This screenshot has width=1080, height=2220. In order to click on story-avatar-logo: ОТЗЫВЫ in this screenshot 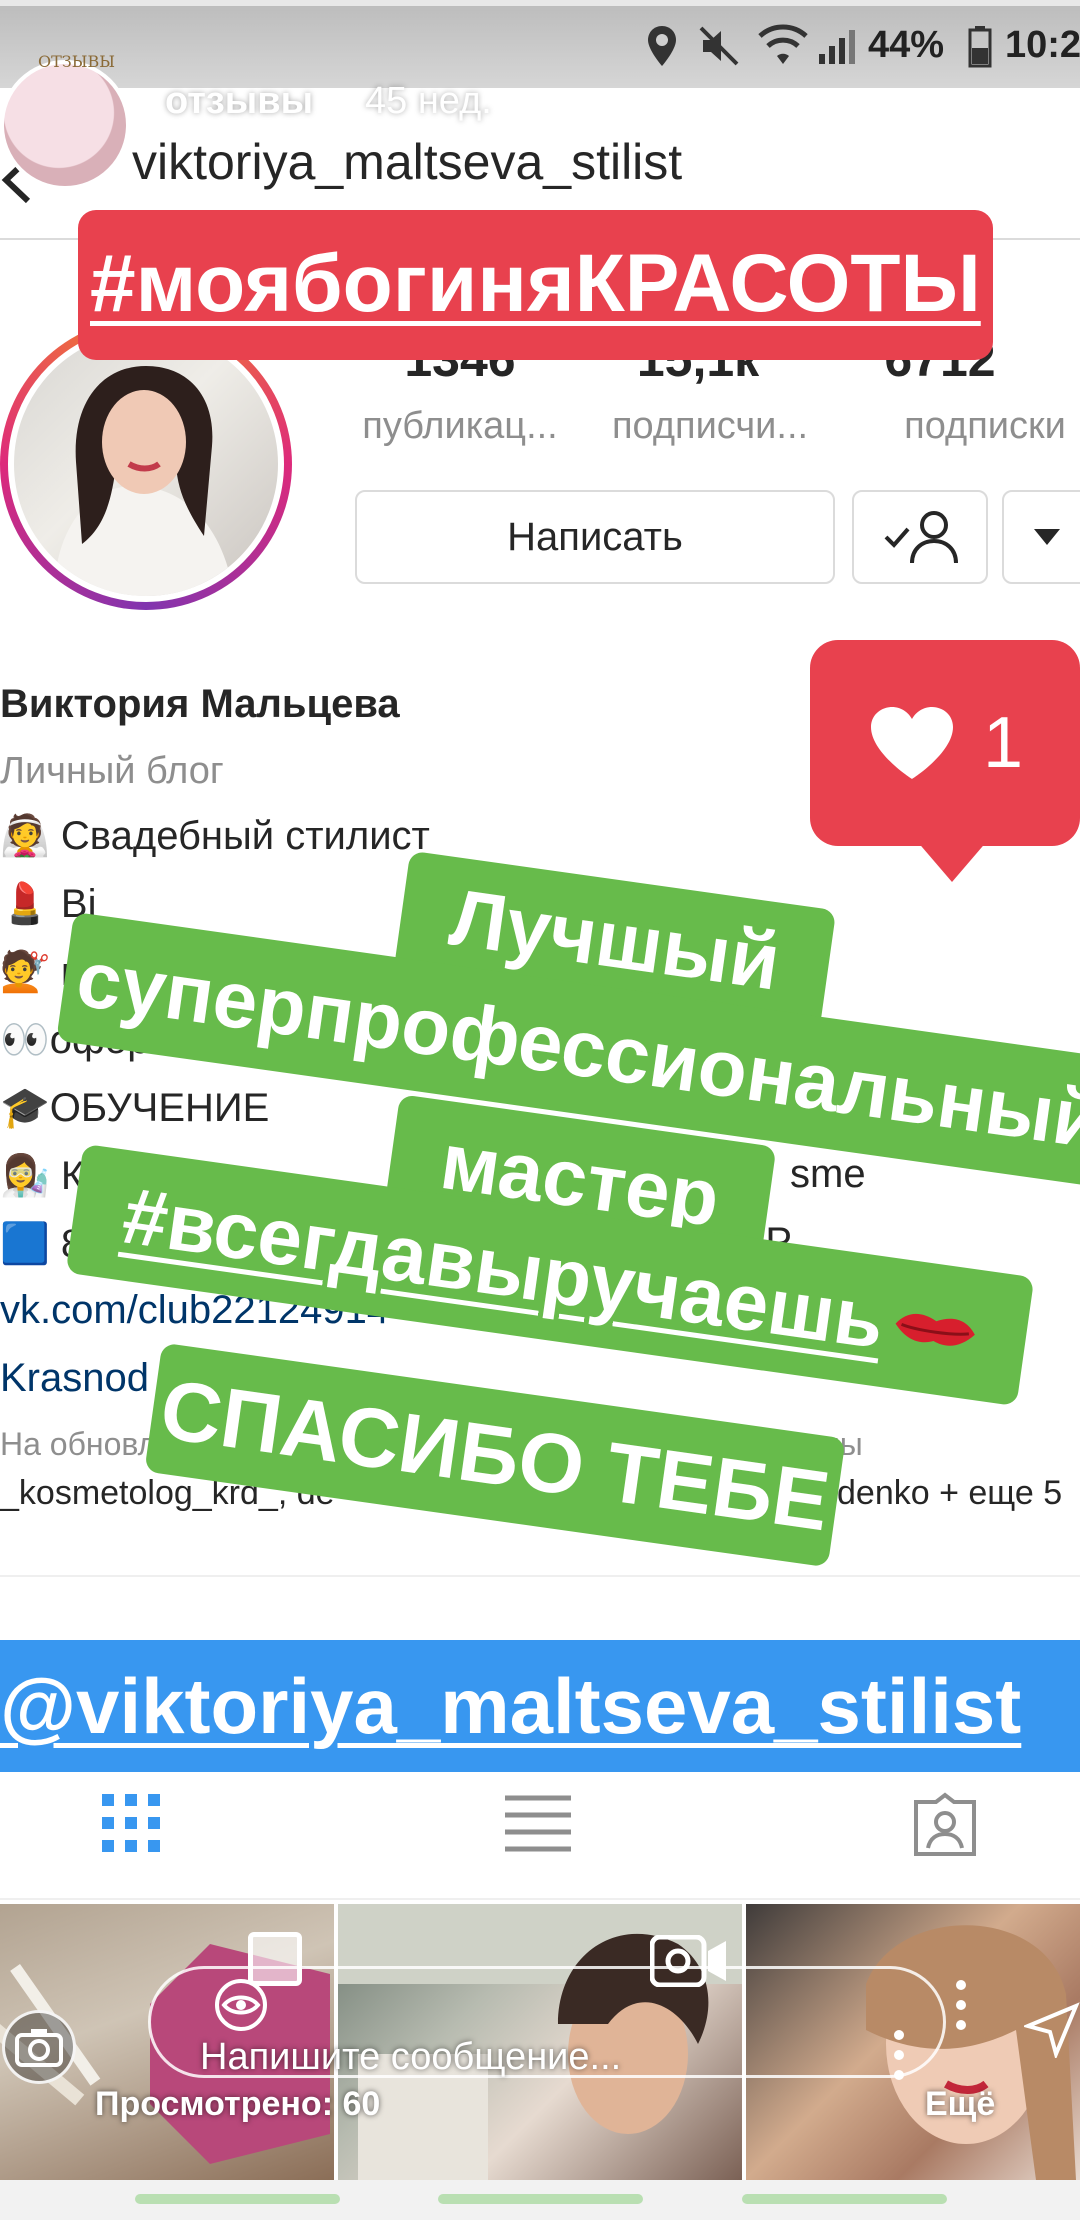, I will do `click(76, 61)`.